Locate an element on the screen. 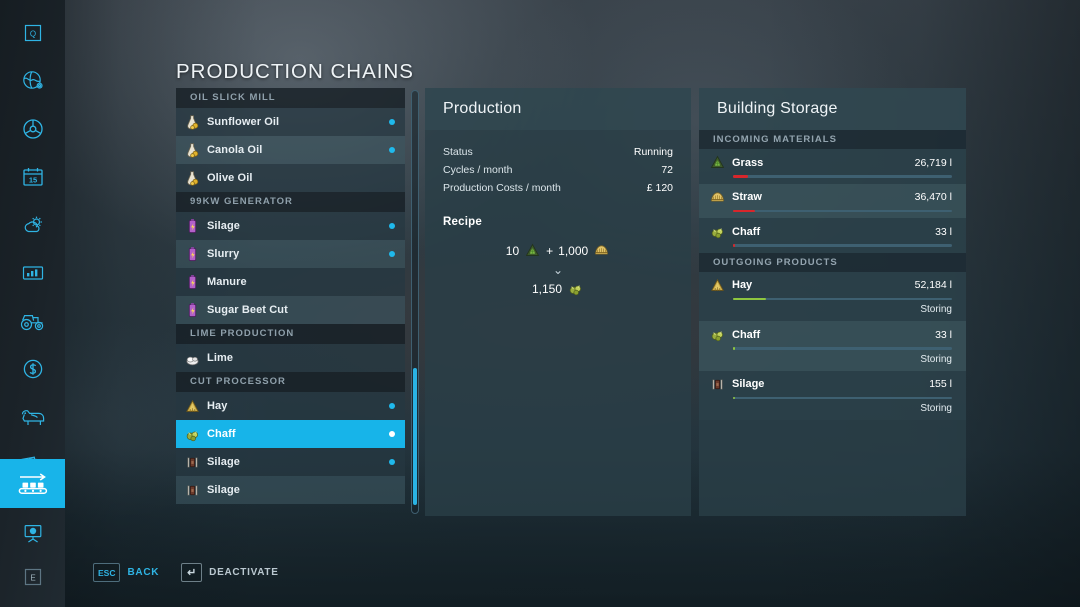 The image size is (1080, 607). storage-row: Straw 36,470 l is located at coordinates (832, 200).